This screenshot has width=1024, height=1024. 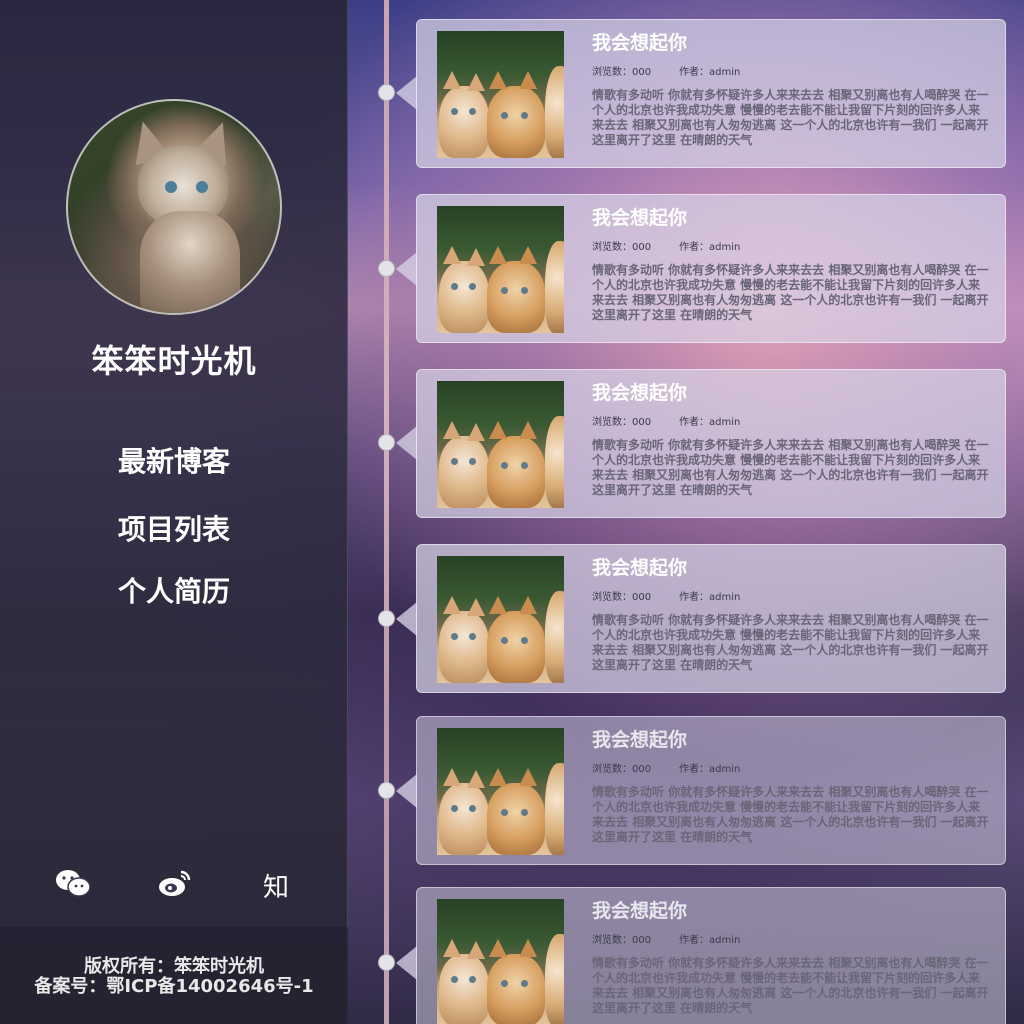 I want to click on weibo-icon, so click(x=175, y=888).